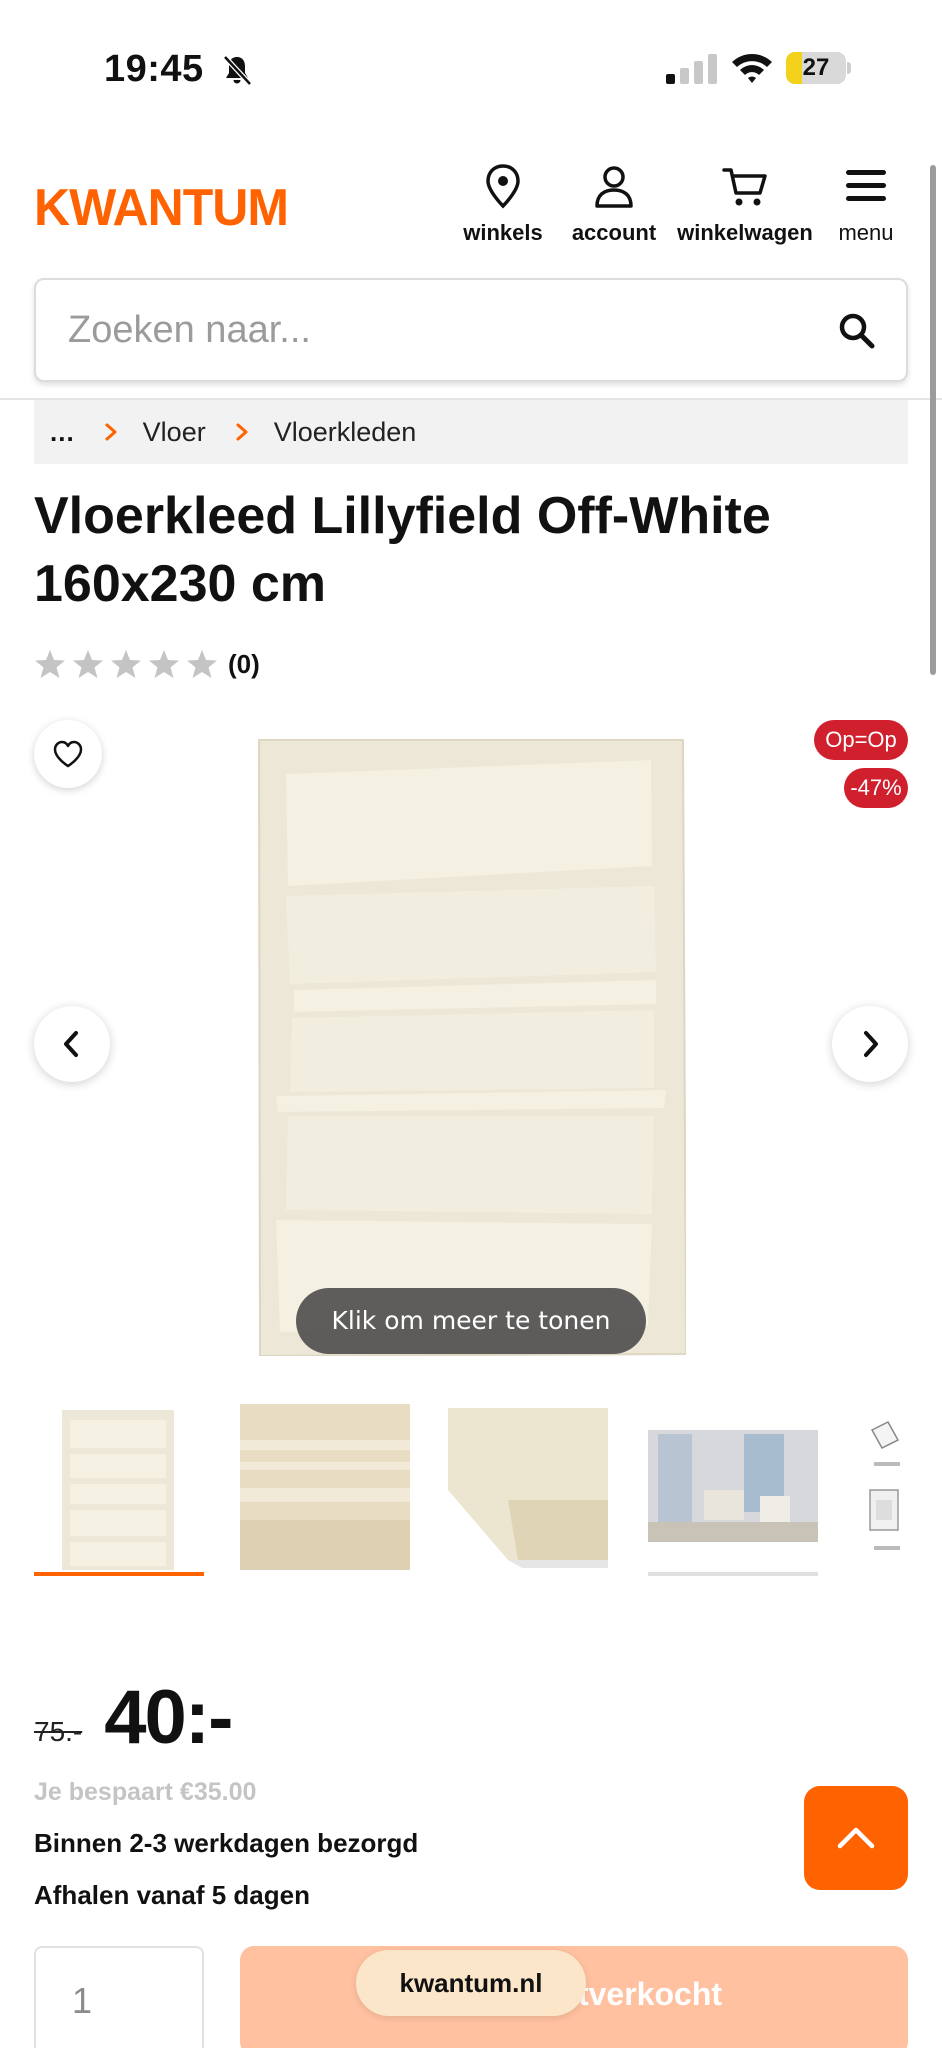 The width and height of the screenshot is (942, 2048). Describe the element at coordinates (691, 69) in the screenshot. I see `cellular-signal-icon` at that location.